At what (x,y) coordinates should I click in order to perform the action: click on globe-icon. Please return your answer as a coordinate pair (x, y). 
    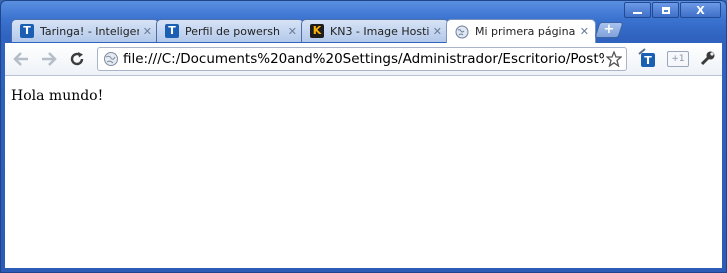
    Looking at the image, I should click on (462, 32).